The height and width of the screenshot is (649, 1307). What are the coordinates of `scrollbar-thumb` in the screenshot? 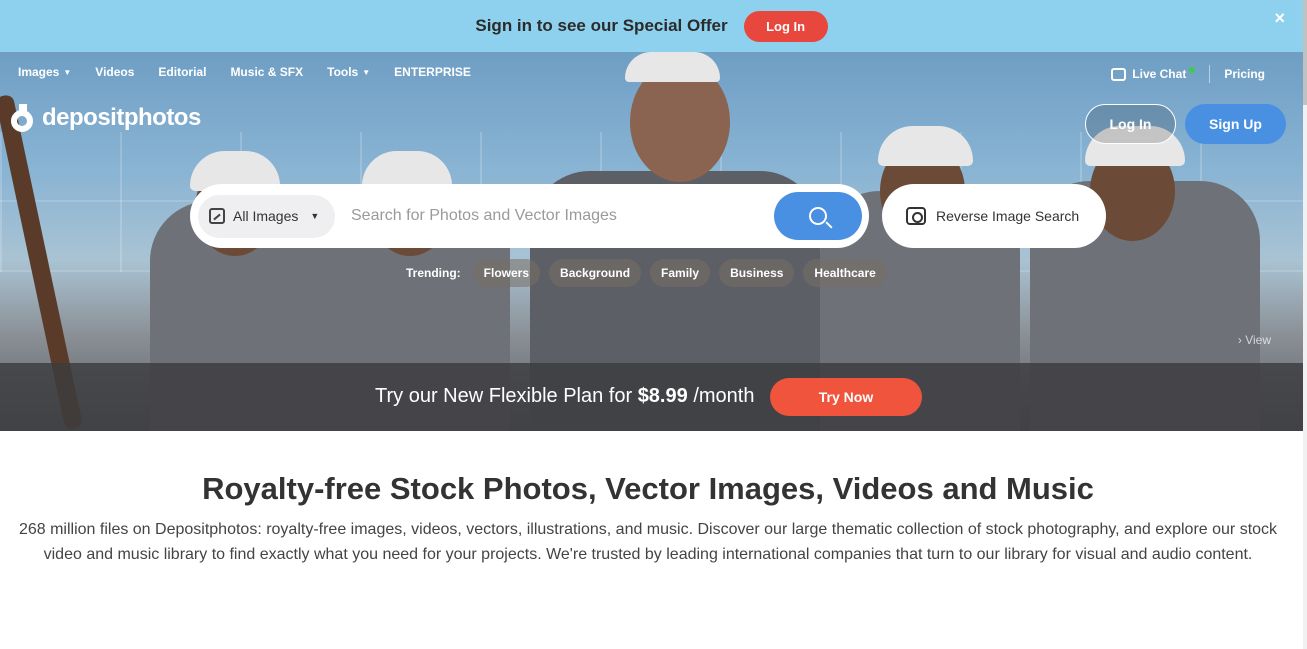 It's located at (1305, 52).